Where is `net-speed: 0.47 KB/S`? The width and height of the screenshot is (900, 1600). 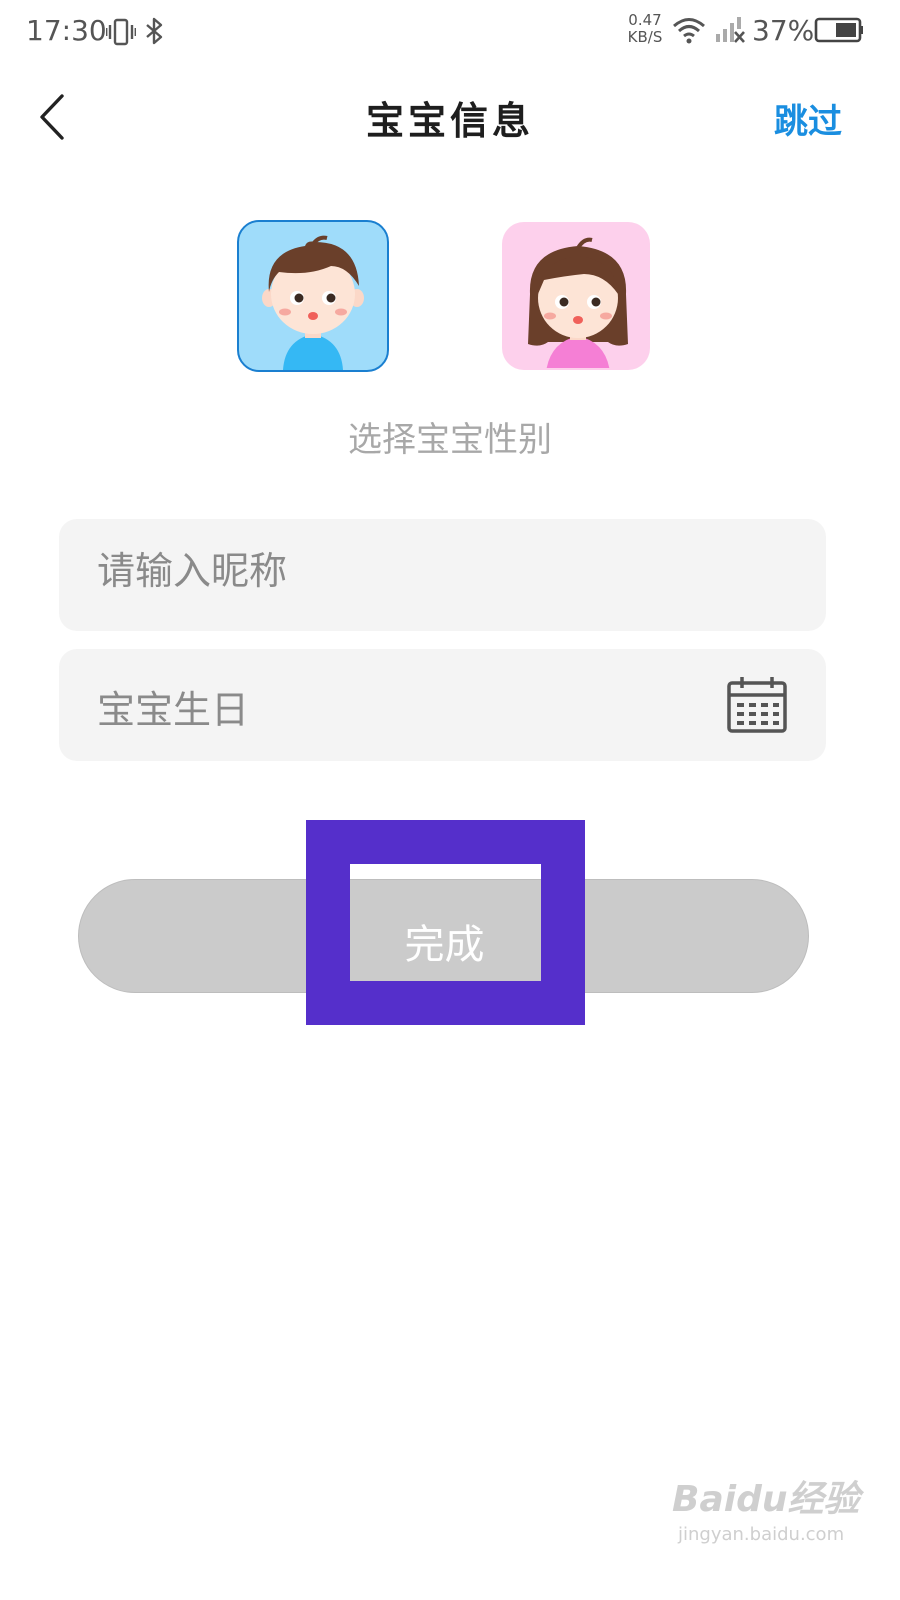
net-speed: 0.47 KB/S is located at coordinates (645, 29).